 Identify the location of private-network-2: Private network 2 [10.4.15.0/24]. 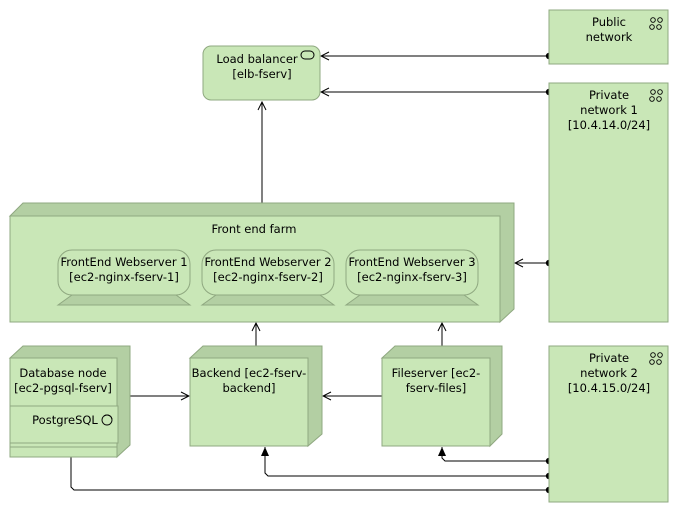
(608, 424).